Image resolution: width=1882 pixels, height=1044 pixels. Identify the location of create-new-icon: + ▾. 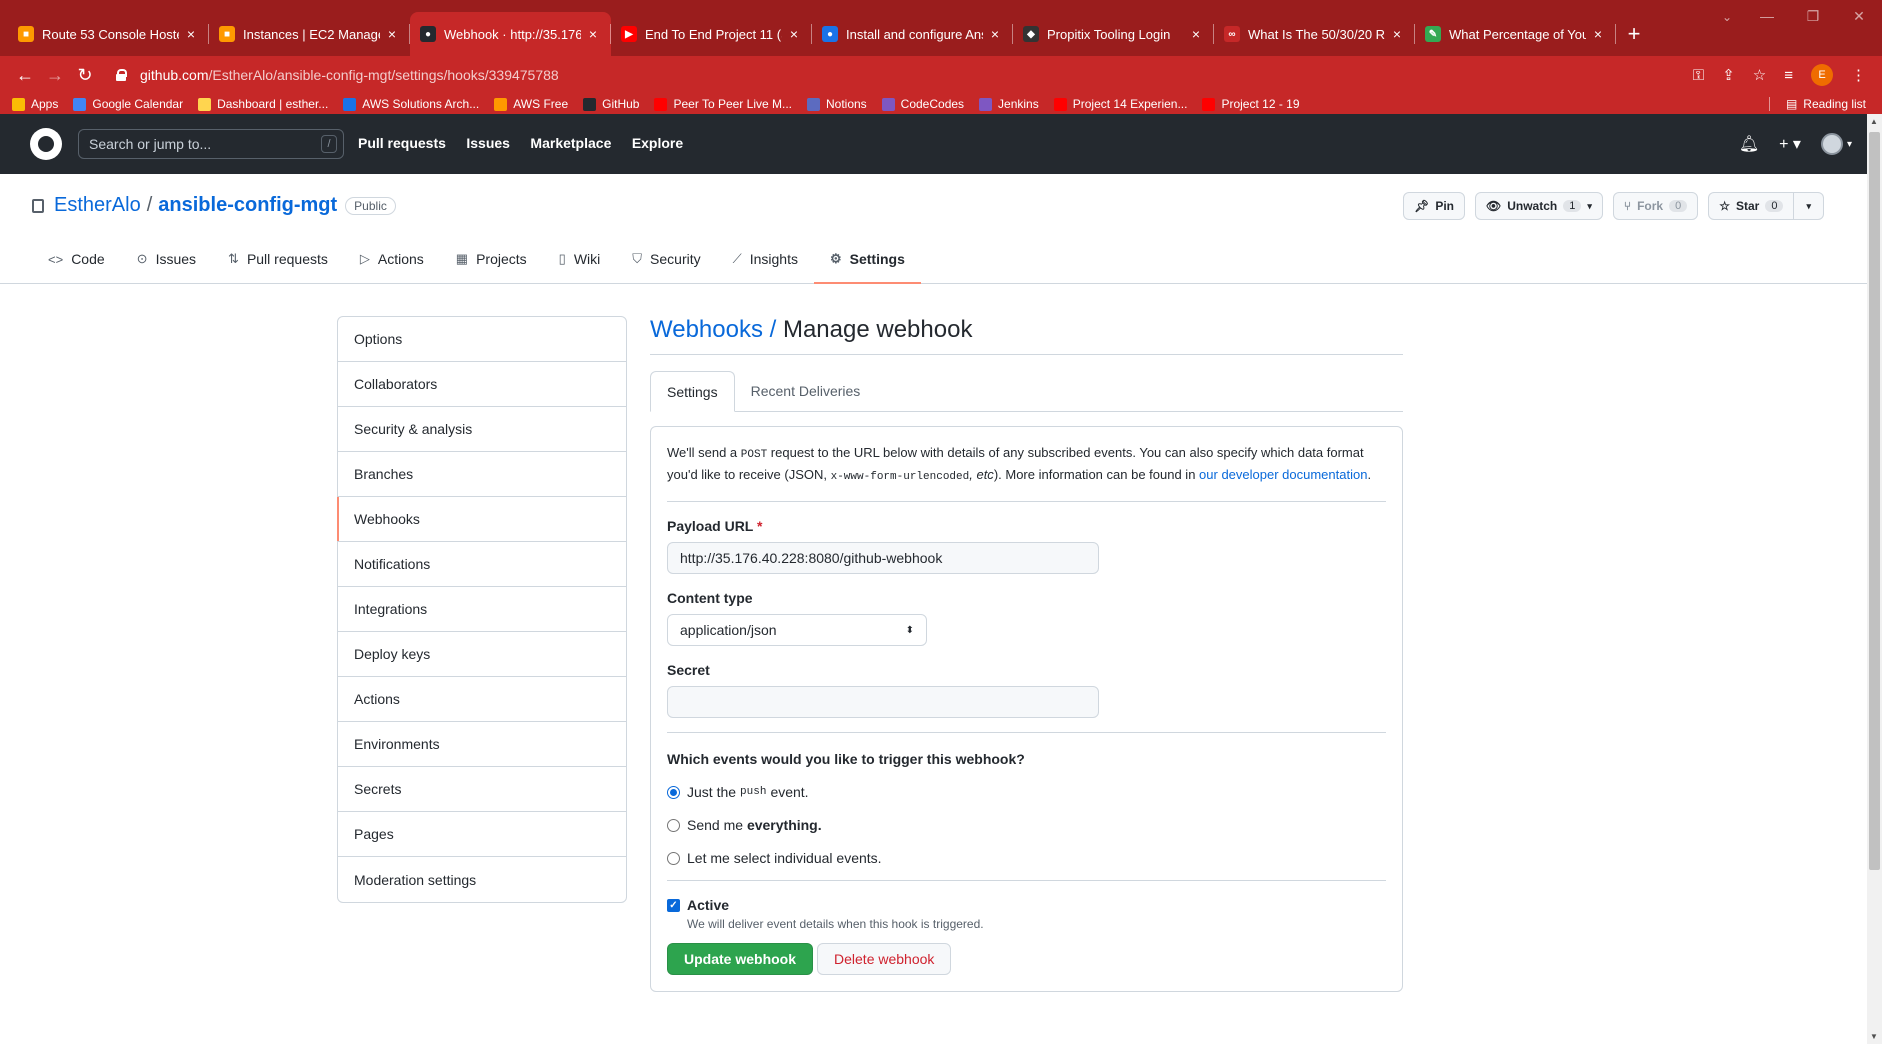
(1790, 144).